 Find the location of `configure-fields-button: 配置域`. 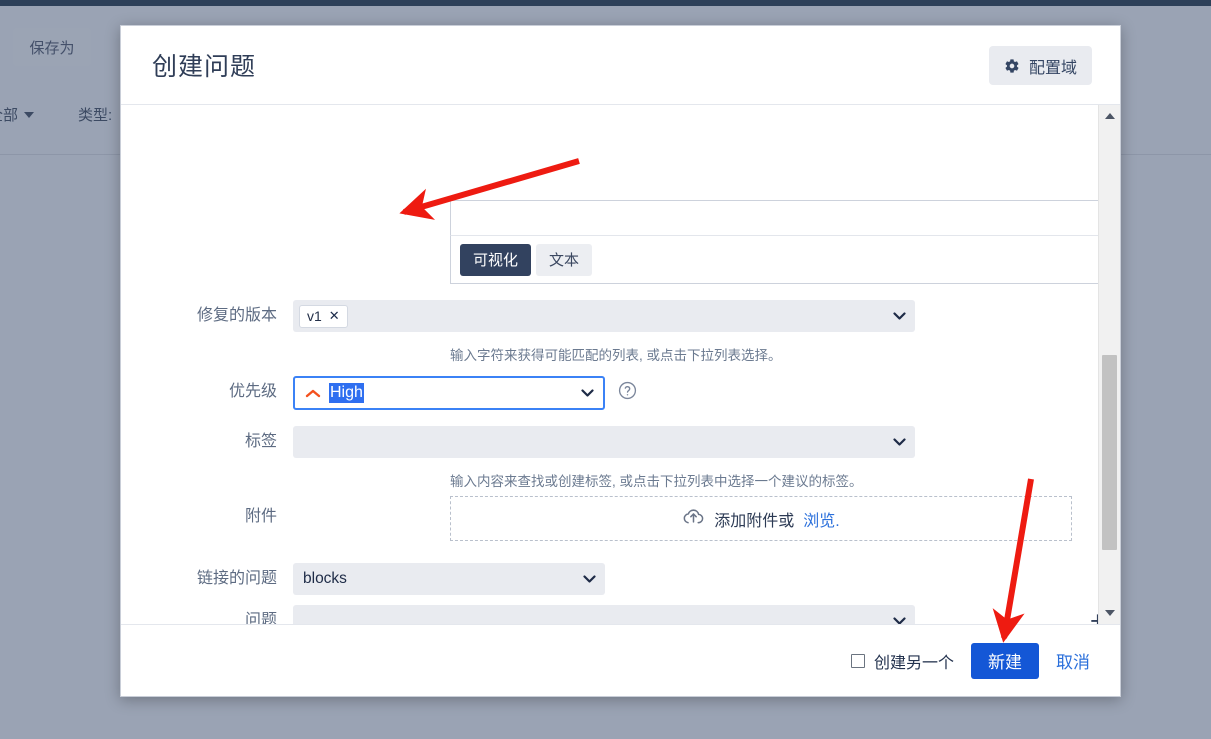

configure-fields-button: 配置域 is located at coordinates (1040, 65).